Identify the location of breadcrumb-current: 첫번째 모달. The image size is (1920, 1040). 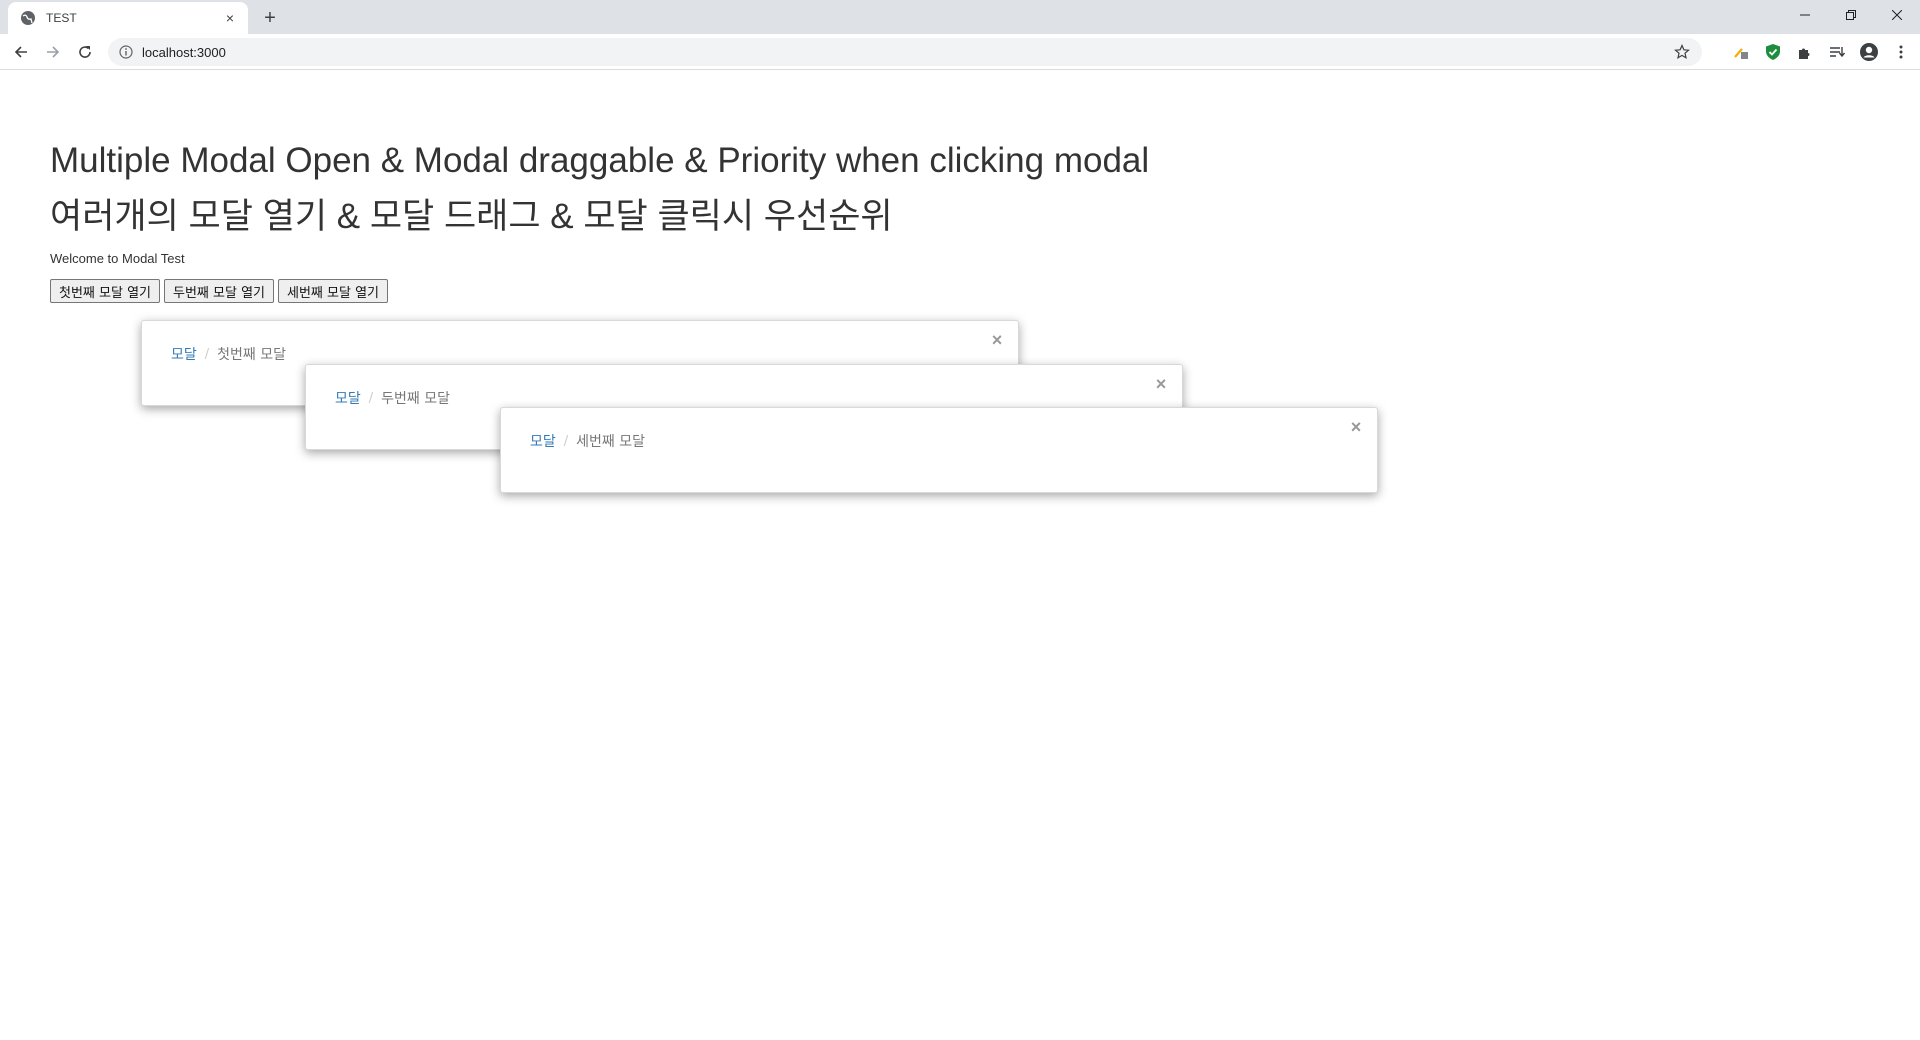
(252, 355).